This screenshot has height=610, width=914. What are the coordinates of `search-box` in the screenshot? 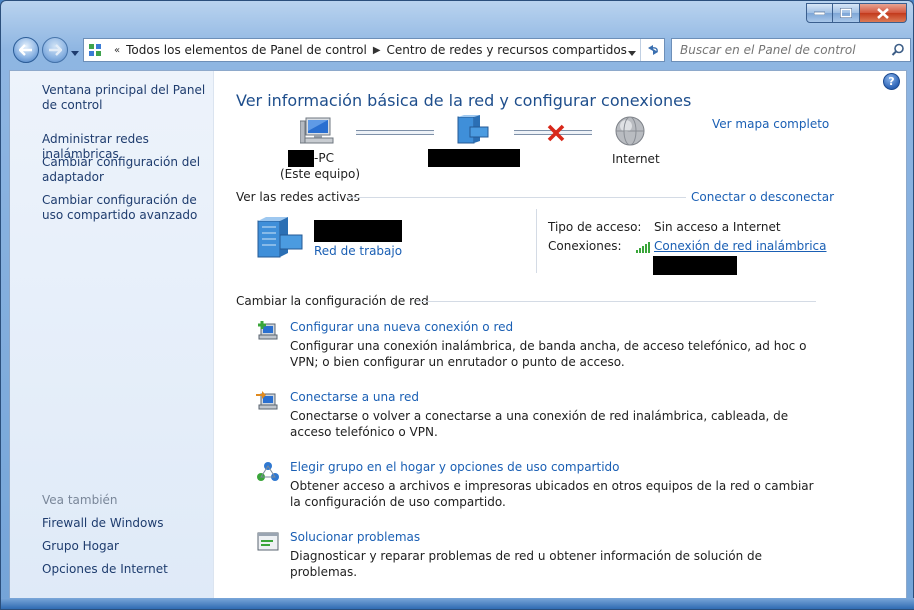 It's located at (791, 50).